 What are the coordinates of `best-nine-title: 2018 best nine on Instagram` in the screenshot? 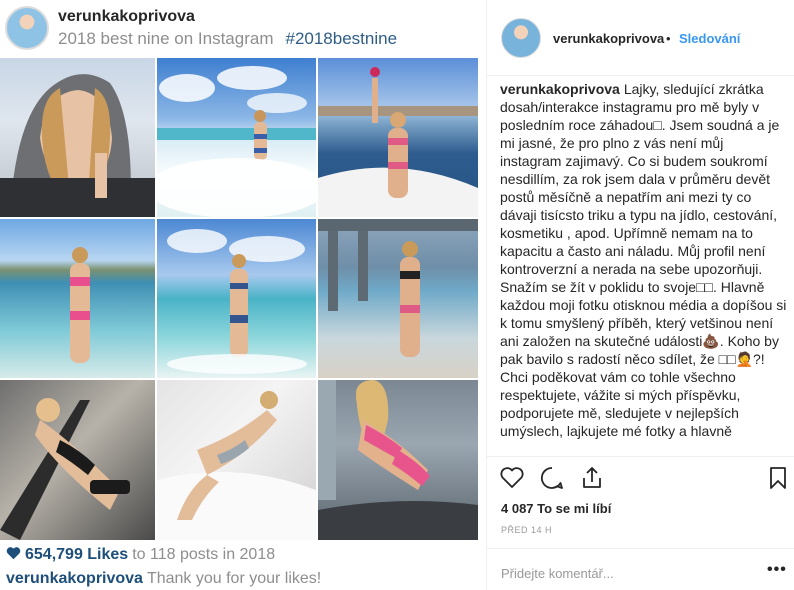 It's located at (166, 38).